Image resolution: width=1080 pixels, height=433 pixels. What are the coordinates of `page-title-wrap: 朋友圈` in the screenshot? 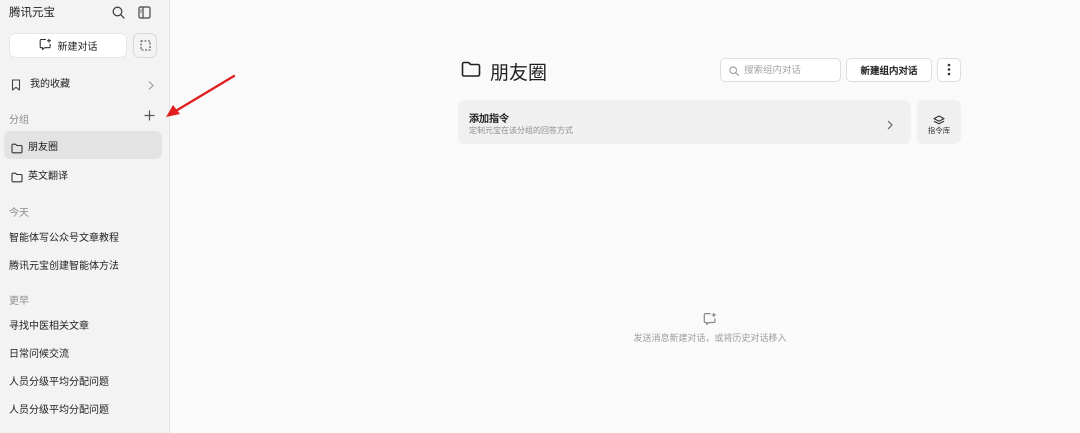 It's located at (504, 71).